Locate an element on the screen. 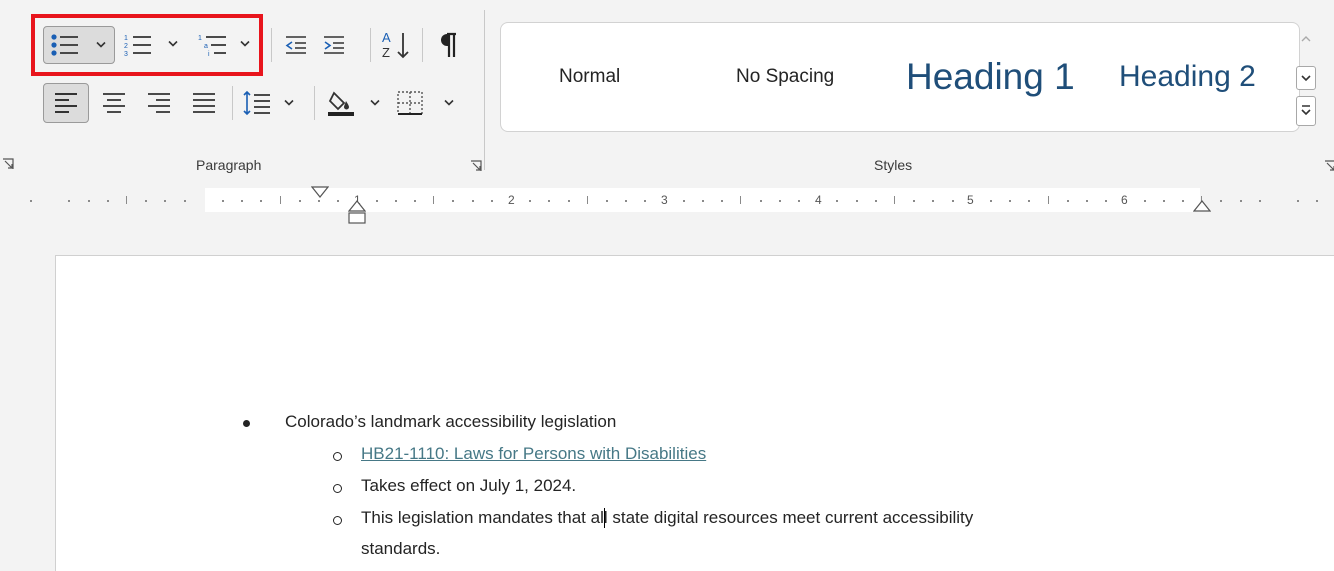 This screenshot has width=1334, height=571. sort-button: A Z is located at coordinates (396, 45).